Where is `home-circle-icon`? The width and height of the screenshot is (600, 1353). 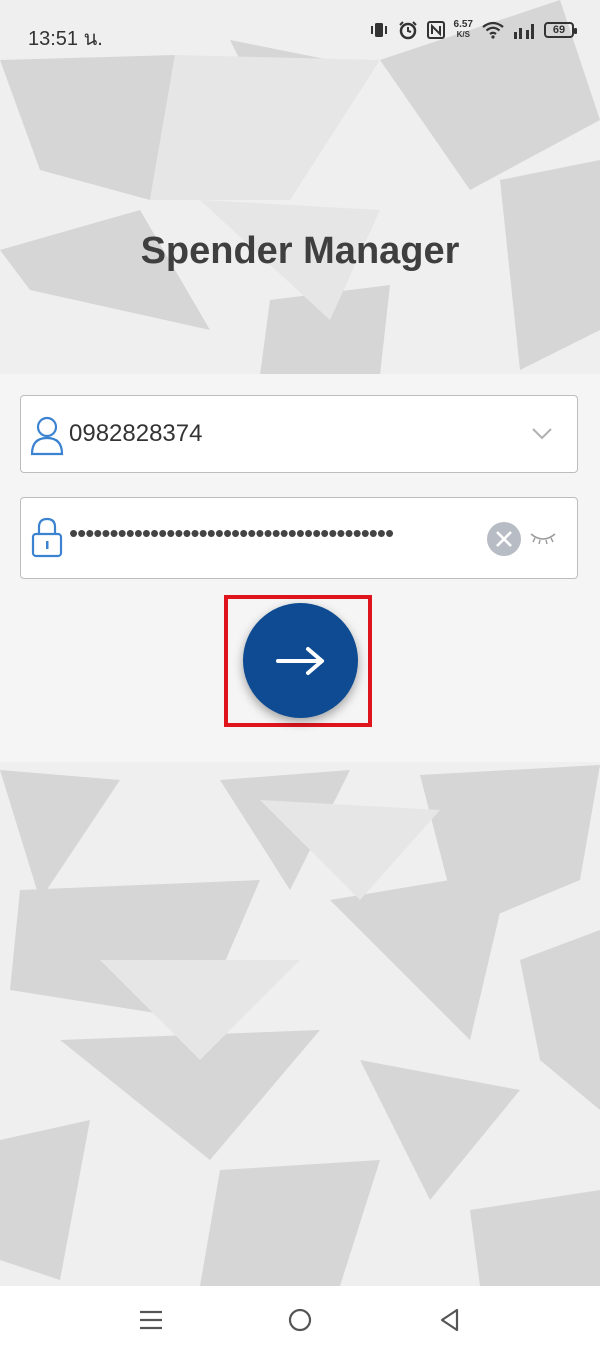 home-circle-icon is located at coordinates (300, 1320).